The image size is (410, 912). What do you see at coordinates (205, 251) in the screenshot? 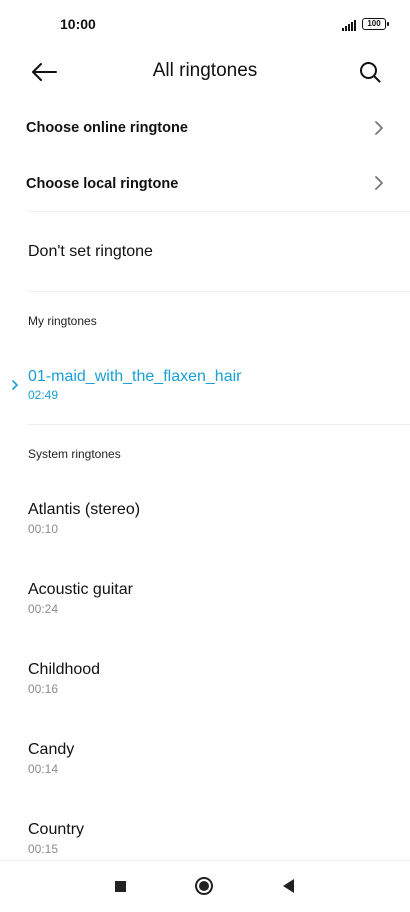
I see `dont-set-ringtone-row: Don't set ringtone` at bounding box center [205, 251].